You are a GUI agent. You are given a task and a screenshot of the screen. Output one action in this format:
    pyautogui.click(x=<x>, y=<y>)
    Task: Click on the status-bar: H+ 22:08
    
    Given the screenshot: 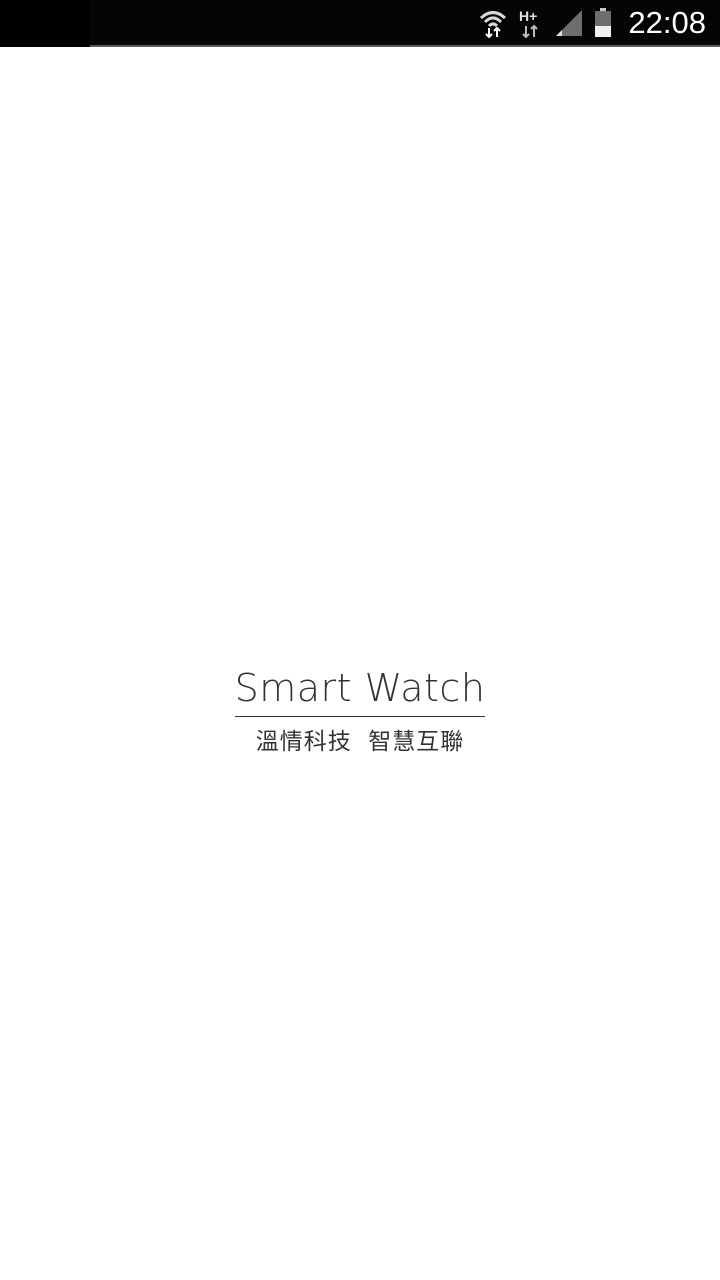 What is the action you would take?
    pyautogui.click(x=360, y=23)
    